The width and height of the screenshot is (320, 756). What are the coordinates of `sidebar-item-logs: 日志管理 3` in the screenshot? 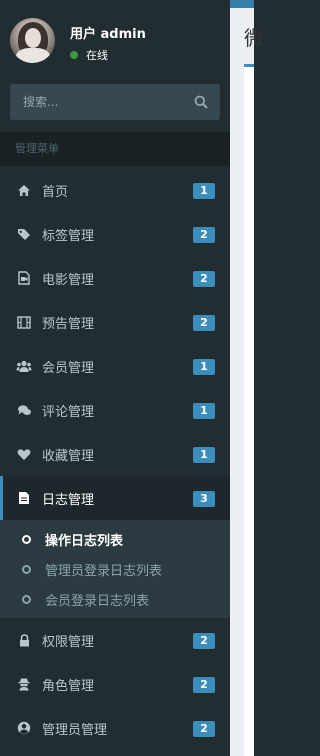 It's located at (115, 498).